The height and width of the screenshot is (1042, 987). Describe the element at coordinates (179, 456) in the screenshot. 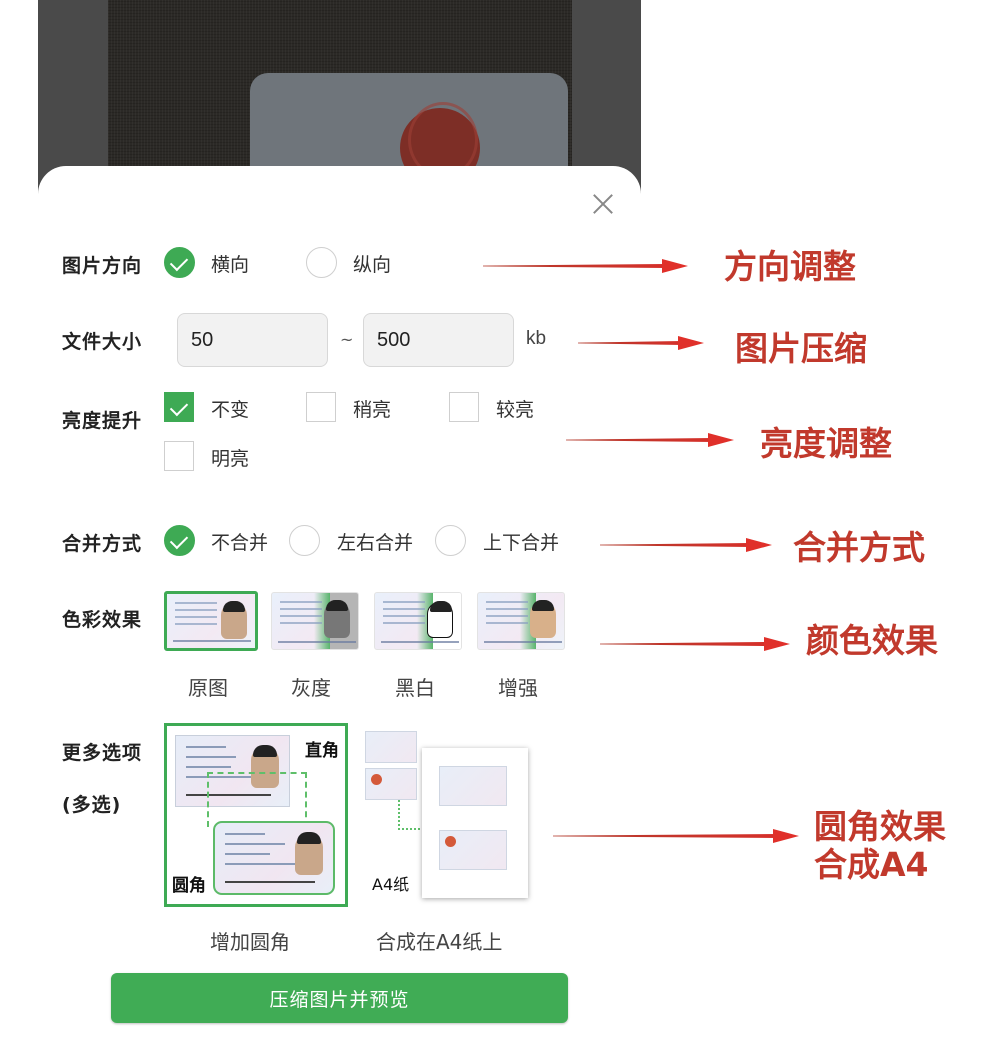

I see `checkbox-bright` at that location.